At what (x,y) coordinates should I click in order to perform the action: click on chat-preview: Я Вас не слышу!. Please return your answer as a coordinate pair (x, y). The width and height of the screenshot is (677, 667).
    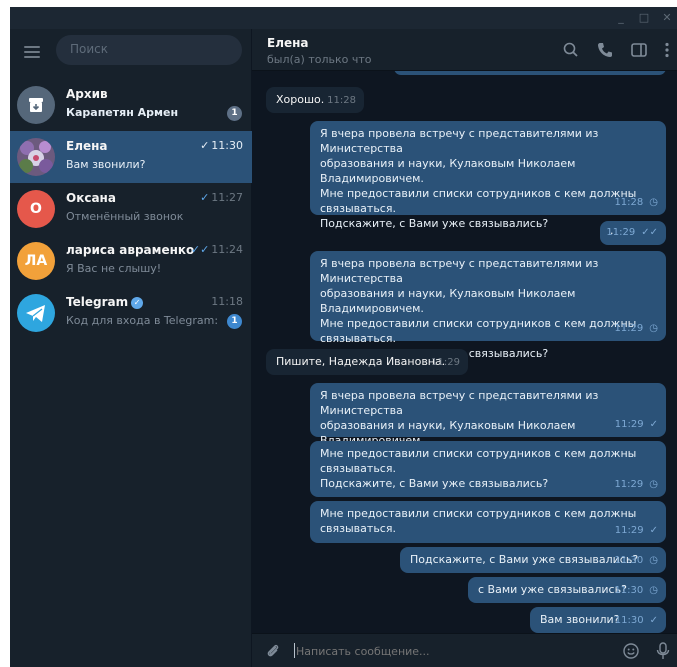
    Looking at the image, I should click on (114, 268).